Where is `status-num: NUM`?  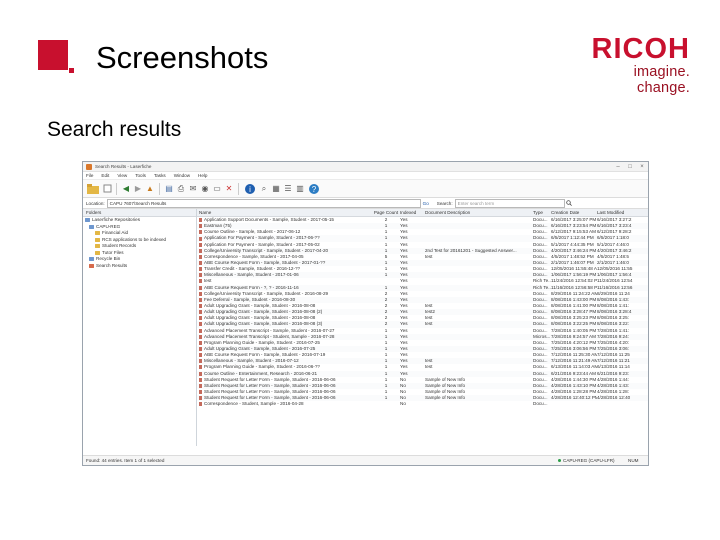 status-num: NUM is located at coordinates (633, 460).